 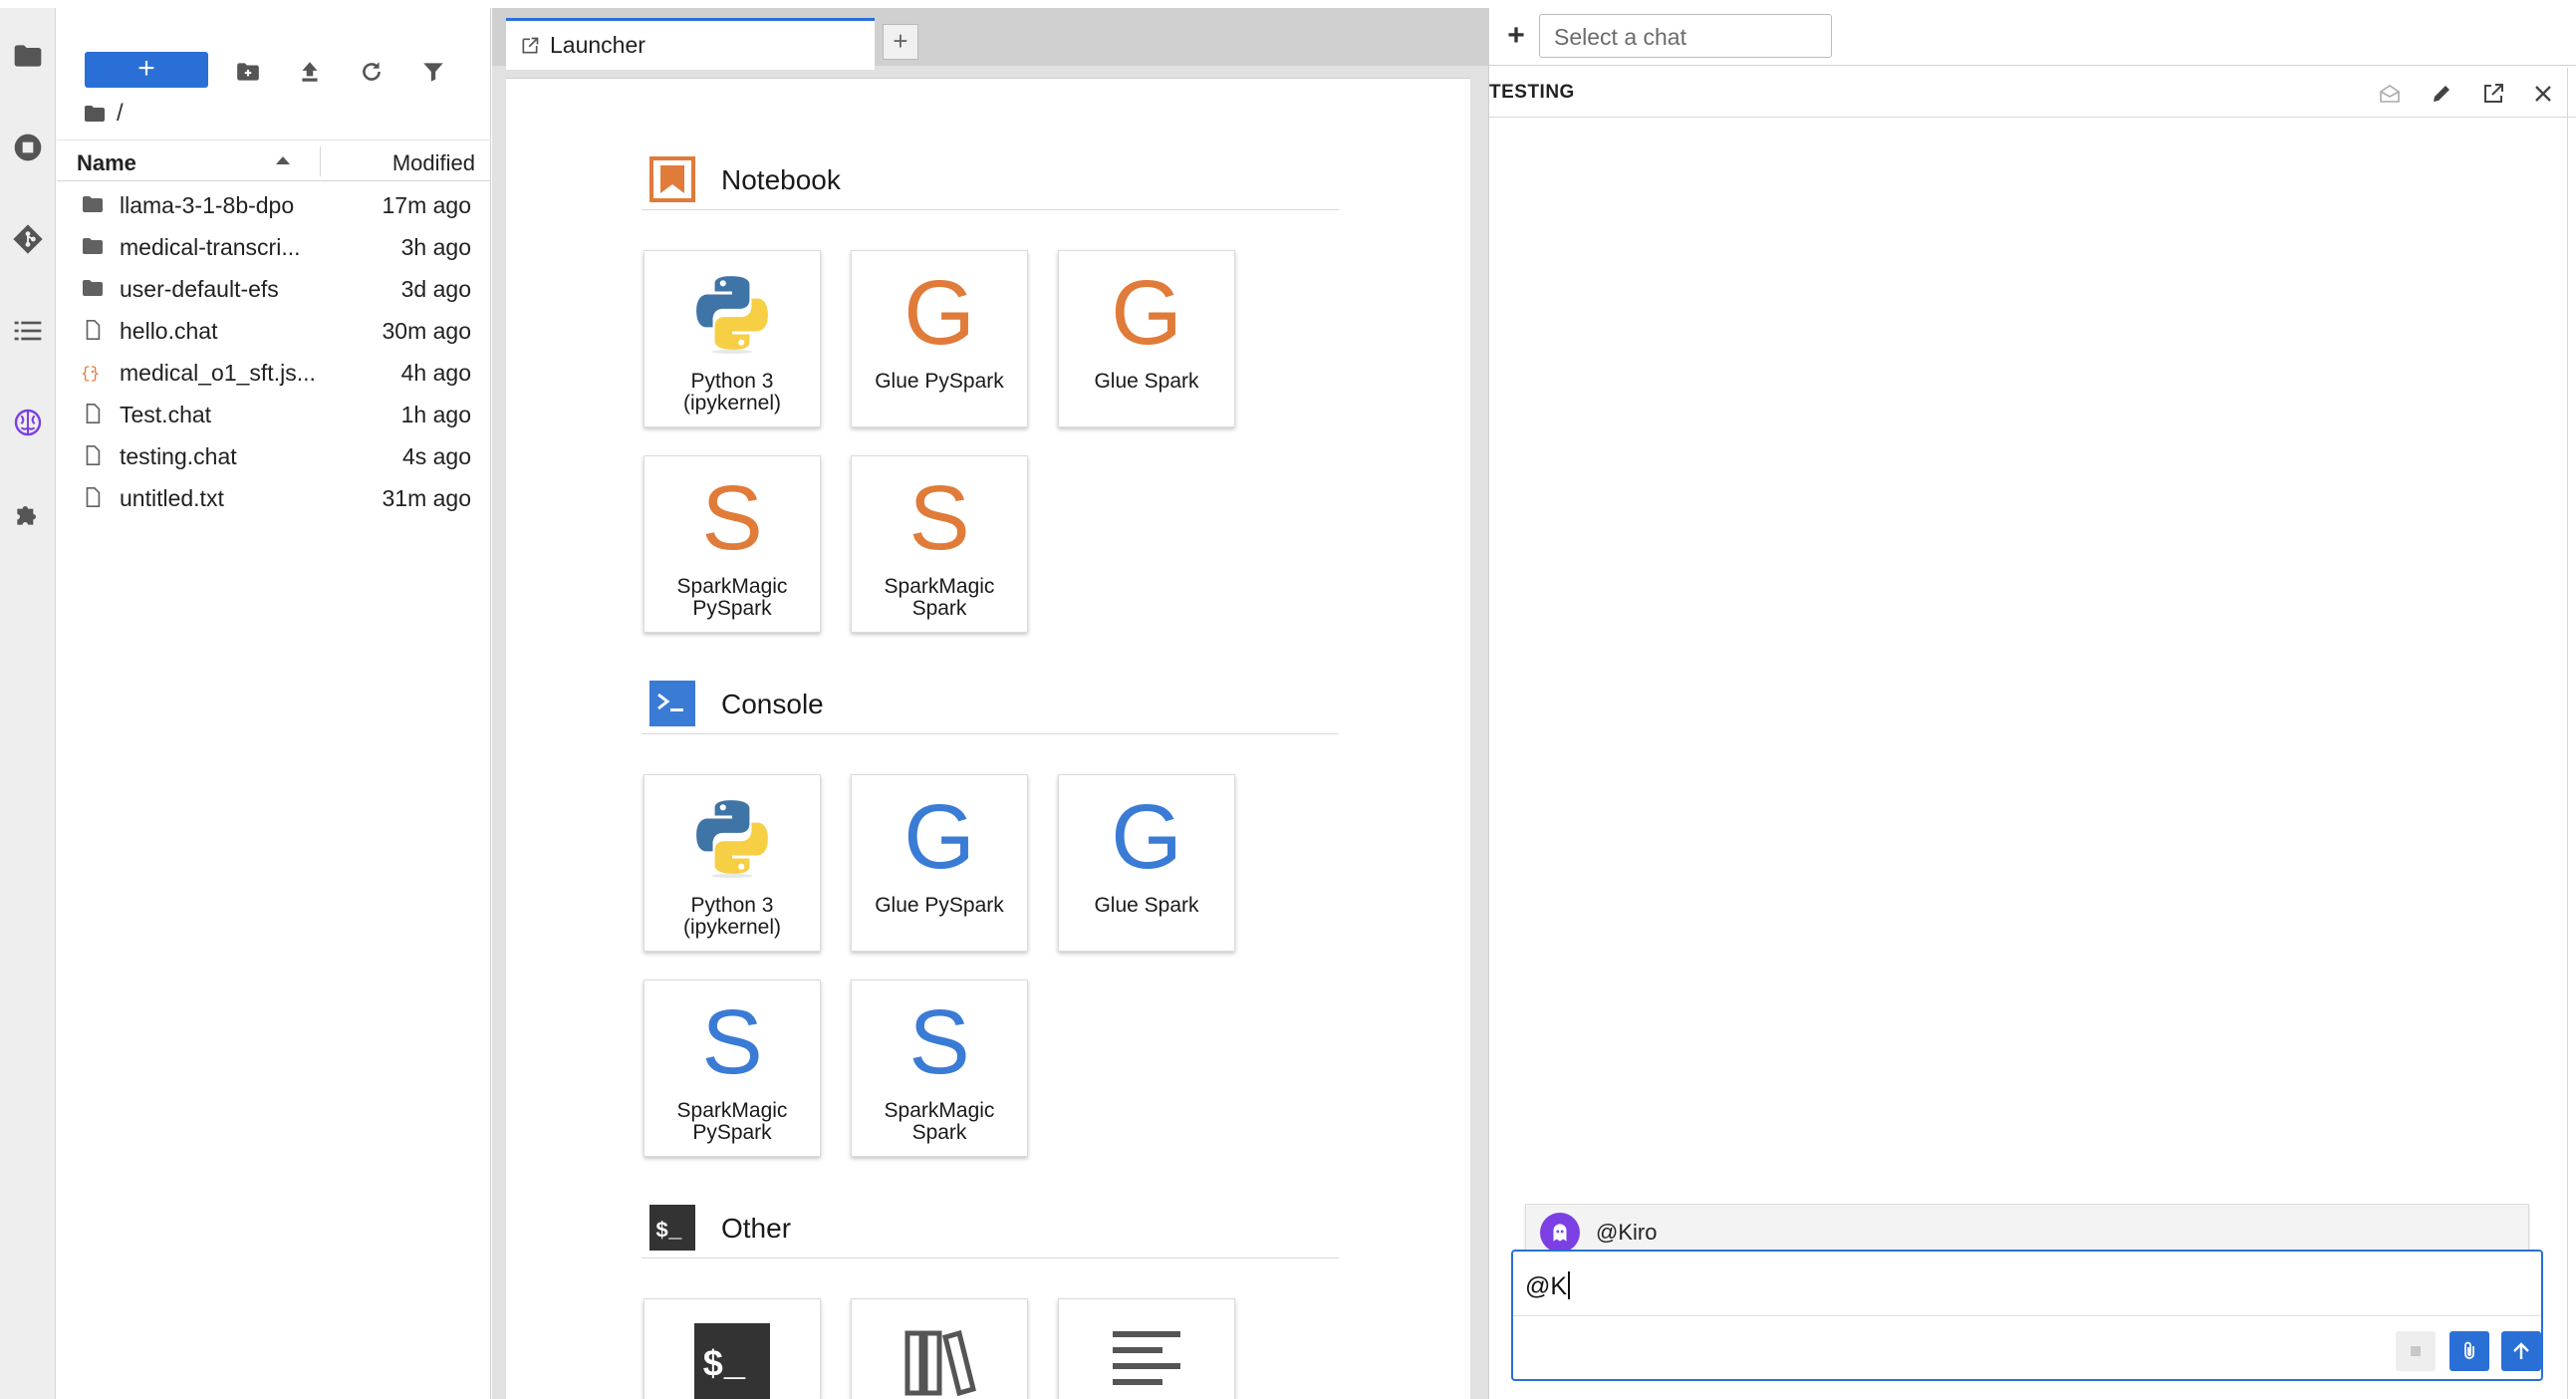 What do you see at coordinates (172, 498) in the screenshot?
I see `file-name: untitled.txt` at bounding box center [172, 498].